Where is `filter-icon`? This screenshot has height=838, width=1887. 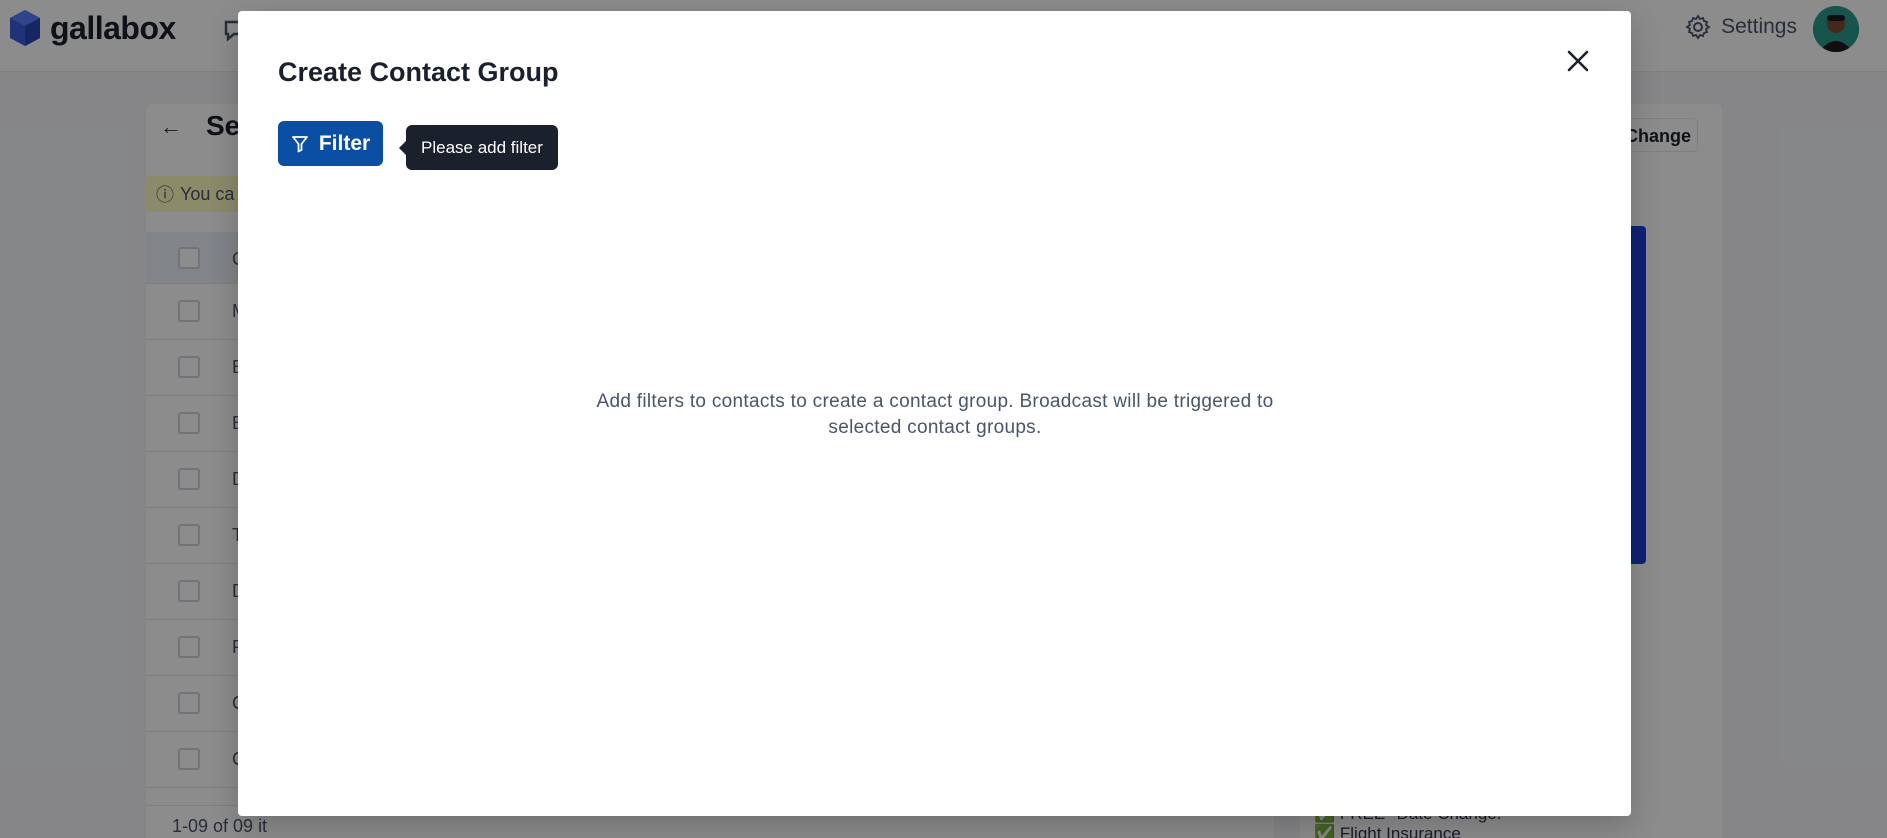 filter-icon is located at coordinates (299, 143).